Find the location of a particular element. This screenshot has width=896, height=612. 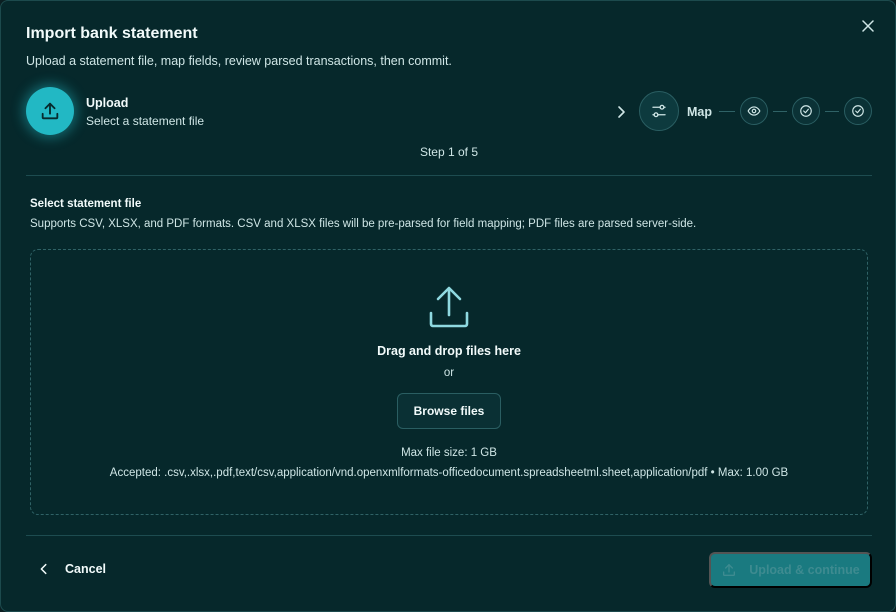

step-upload-title: Upload is located at coordinates (107, 103).